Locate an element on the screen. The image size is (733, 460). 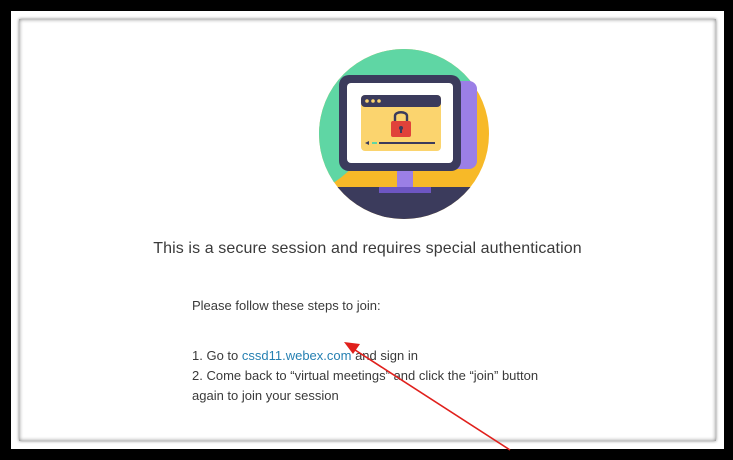
step-1-suffix: and sign in is located at coordinates (384, 355).